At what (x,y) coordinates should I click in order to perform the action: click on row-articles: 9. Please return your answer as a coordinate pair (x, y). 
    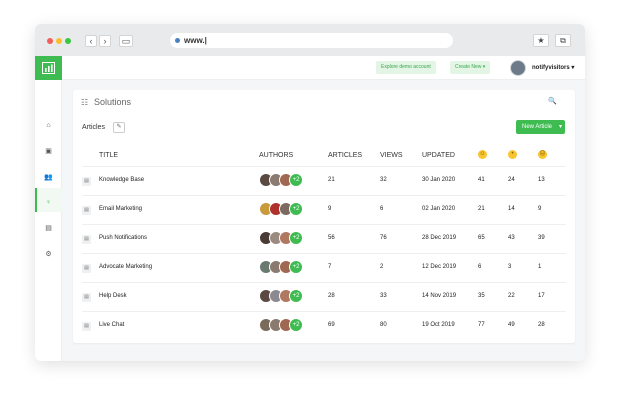
    Looking at the image, I should click on (330, 209).